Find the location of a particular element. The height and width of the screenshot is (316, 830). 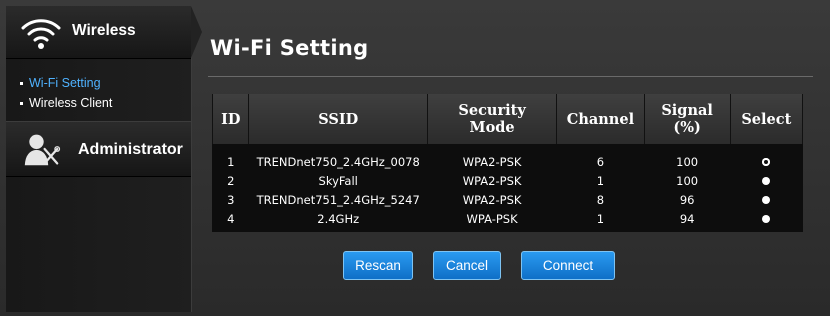

cell-ssid: TRENDnet751_2.4GHz_5247 is located at coordinates (338, 199).